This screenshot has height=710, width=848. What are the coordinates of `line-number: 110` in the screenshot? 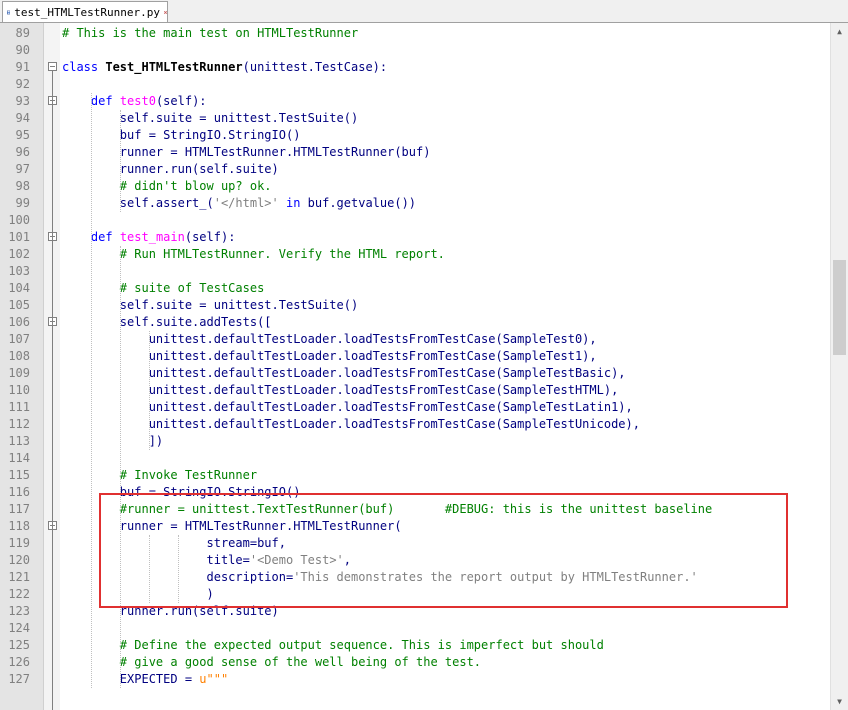 It's located at (19, 390).